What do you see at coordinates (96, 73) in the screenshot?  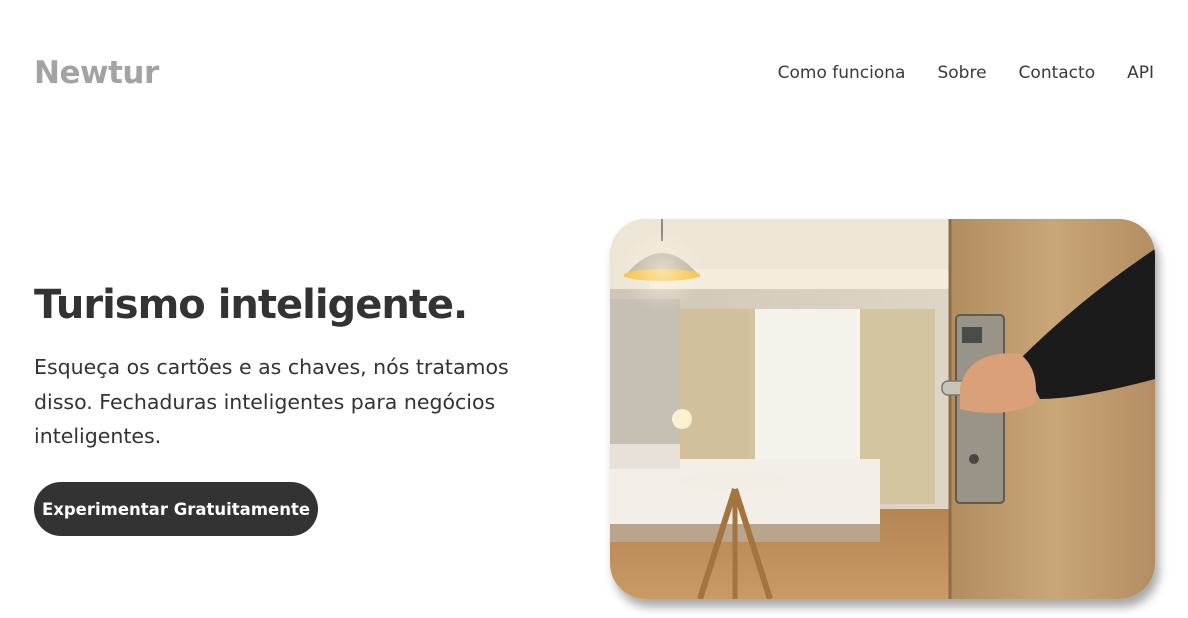 I see `brand-logo: Newtur` at bounding box center [96, 73].